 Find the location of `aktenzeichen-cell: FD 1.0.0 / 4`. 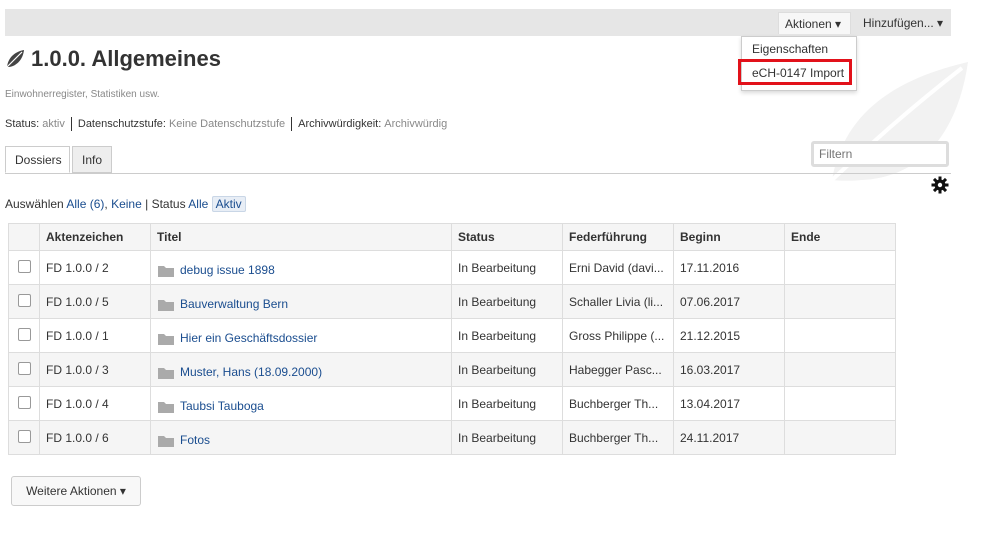

aktenzeichen-cell: FD 1.0.0 / 4 is located at coordinates (95, 403).